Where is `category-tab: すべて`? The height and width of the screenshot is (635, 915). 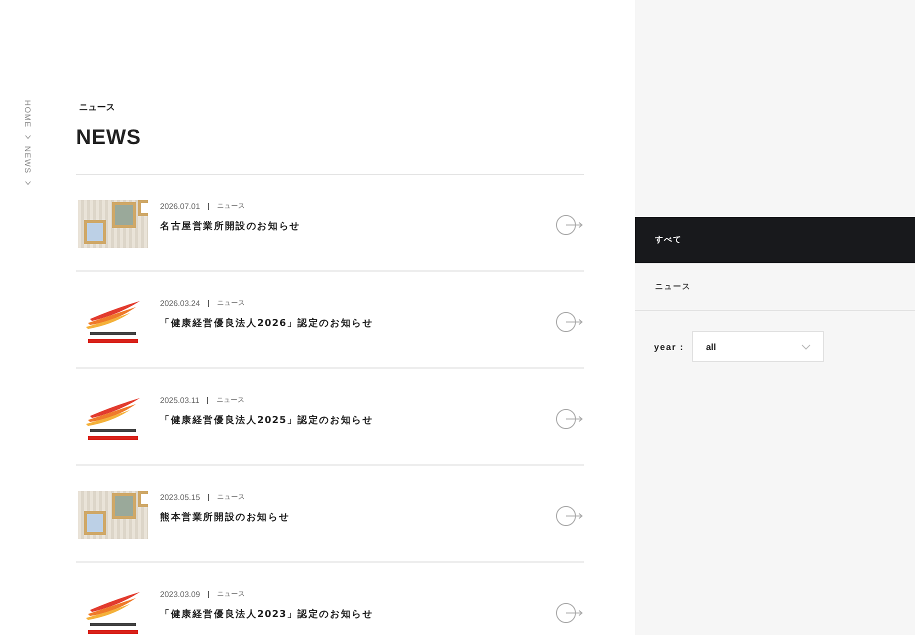
category-tab: すべて is located at coordinates (775, 240).